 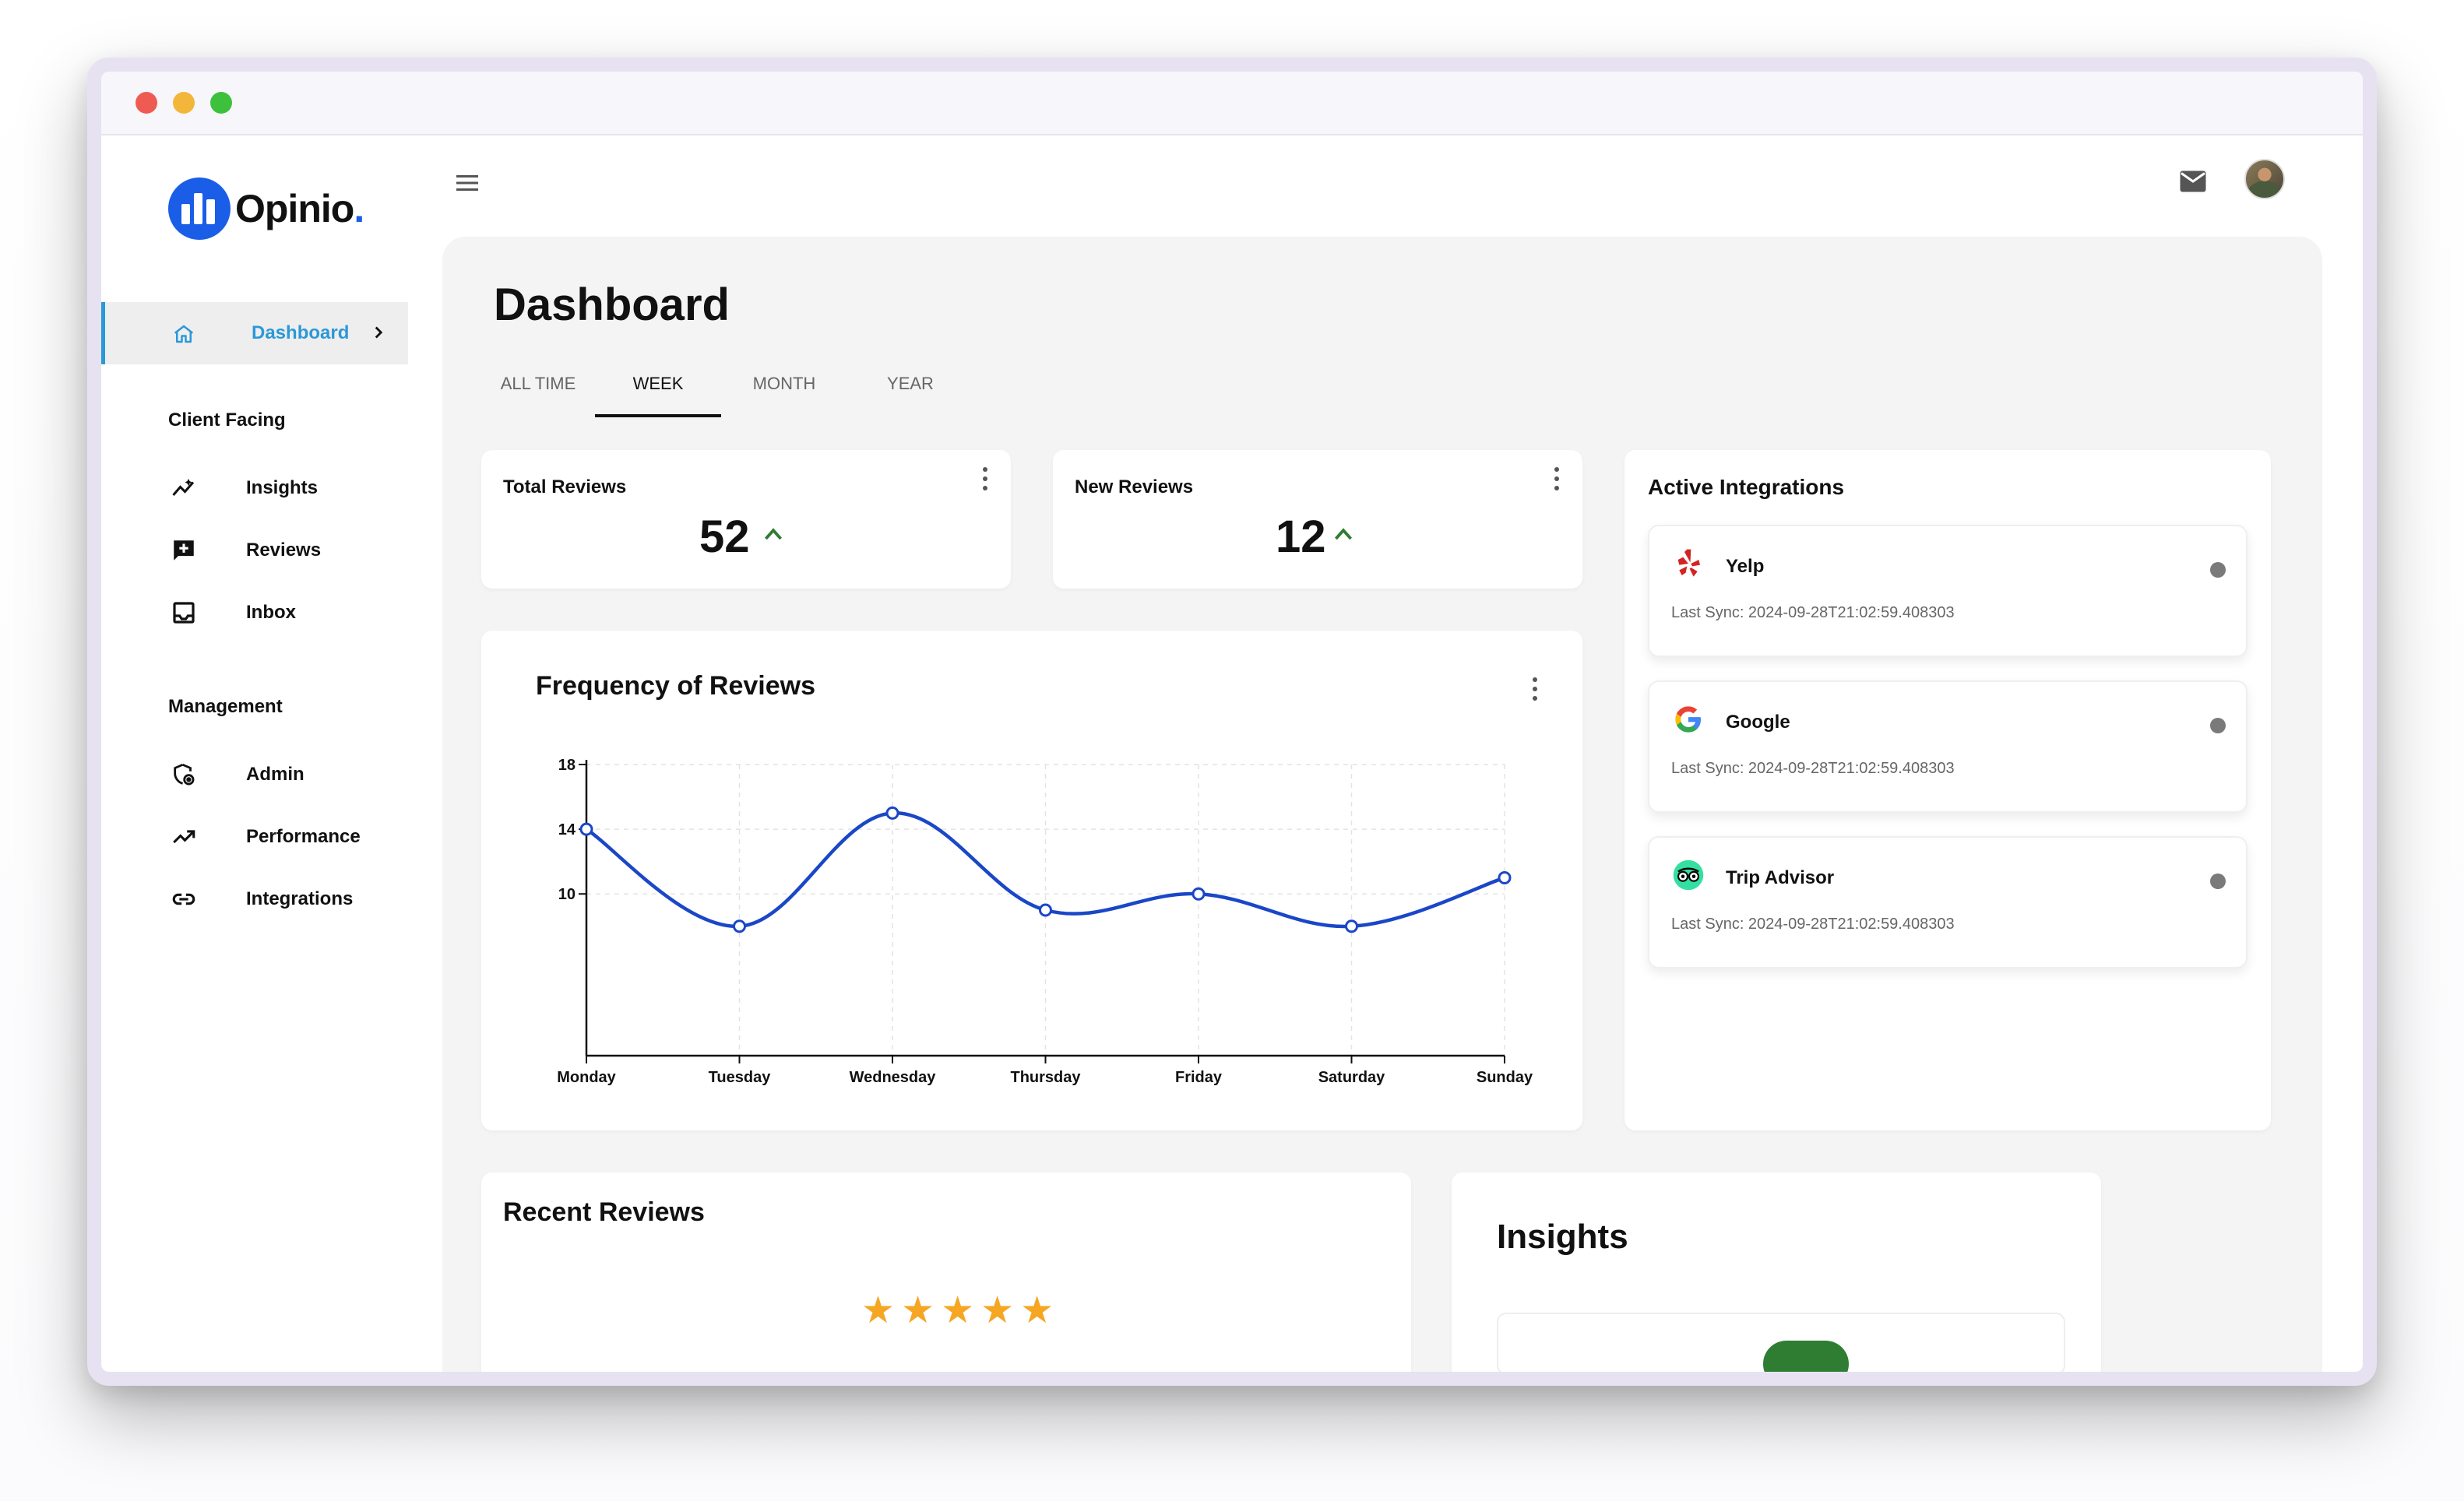 I want to click on sidebar: Opinio. Dashboard Client Facing Insights, so click(x=254, y=753).